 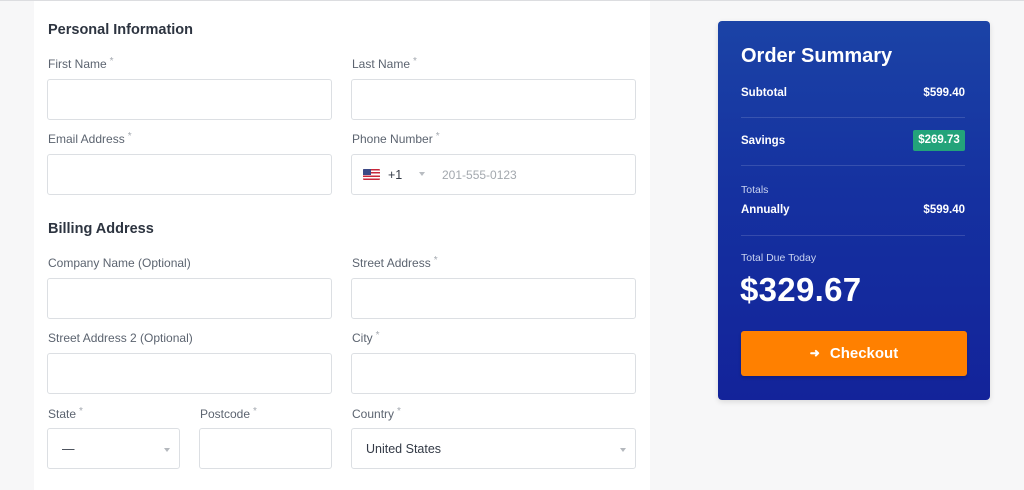 I want to click on country-code-select: +1, so click(x=392, y=174).